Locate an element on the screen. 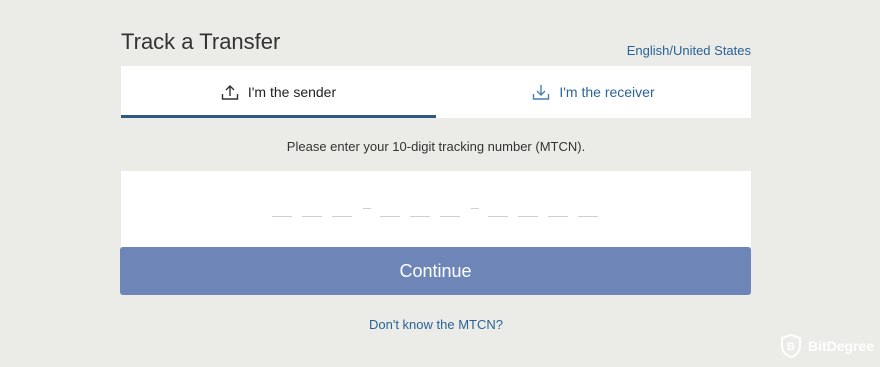  bitdegree-watermark: B BitDegree is located at coordinates (827, 346).